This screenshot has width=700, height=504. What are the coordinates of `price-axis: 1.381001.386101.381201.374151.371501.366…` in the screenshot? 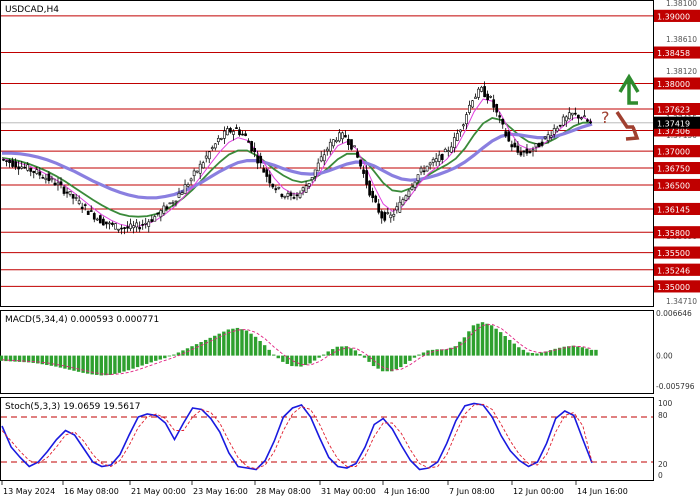 It's located at (677, 153).